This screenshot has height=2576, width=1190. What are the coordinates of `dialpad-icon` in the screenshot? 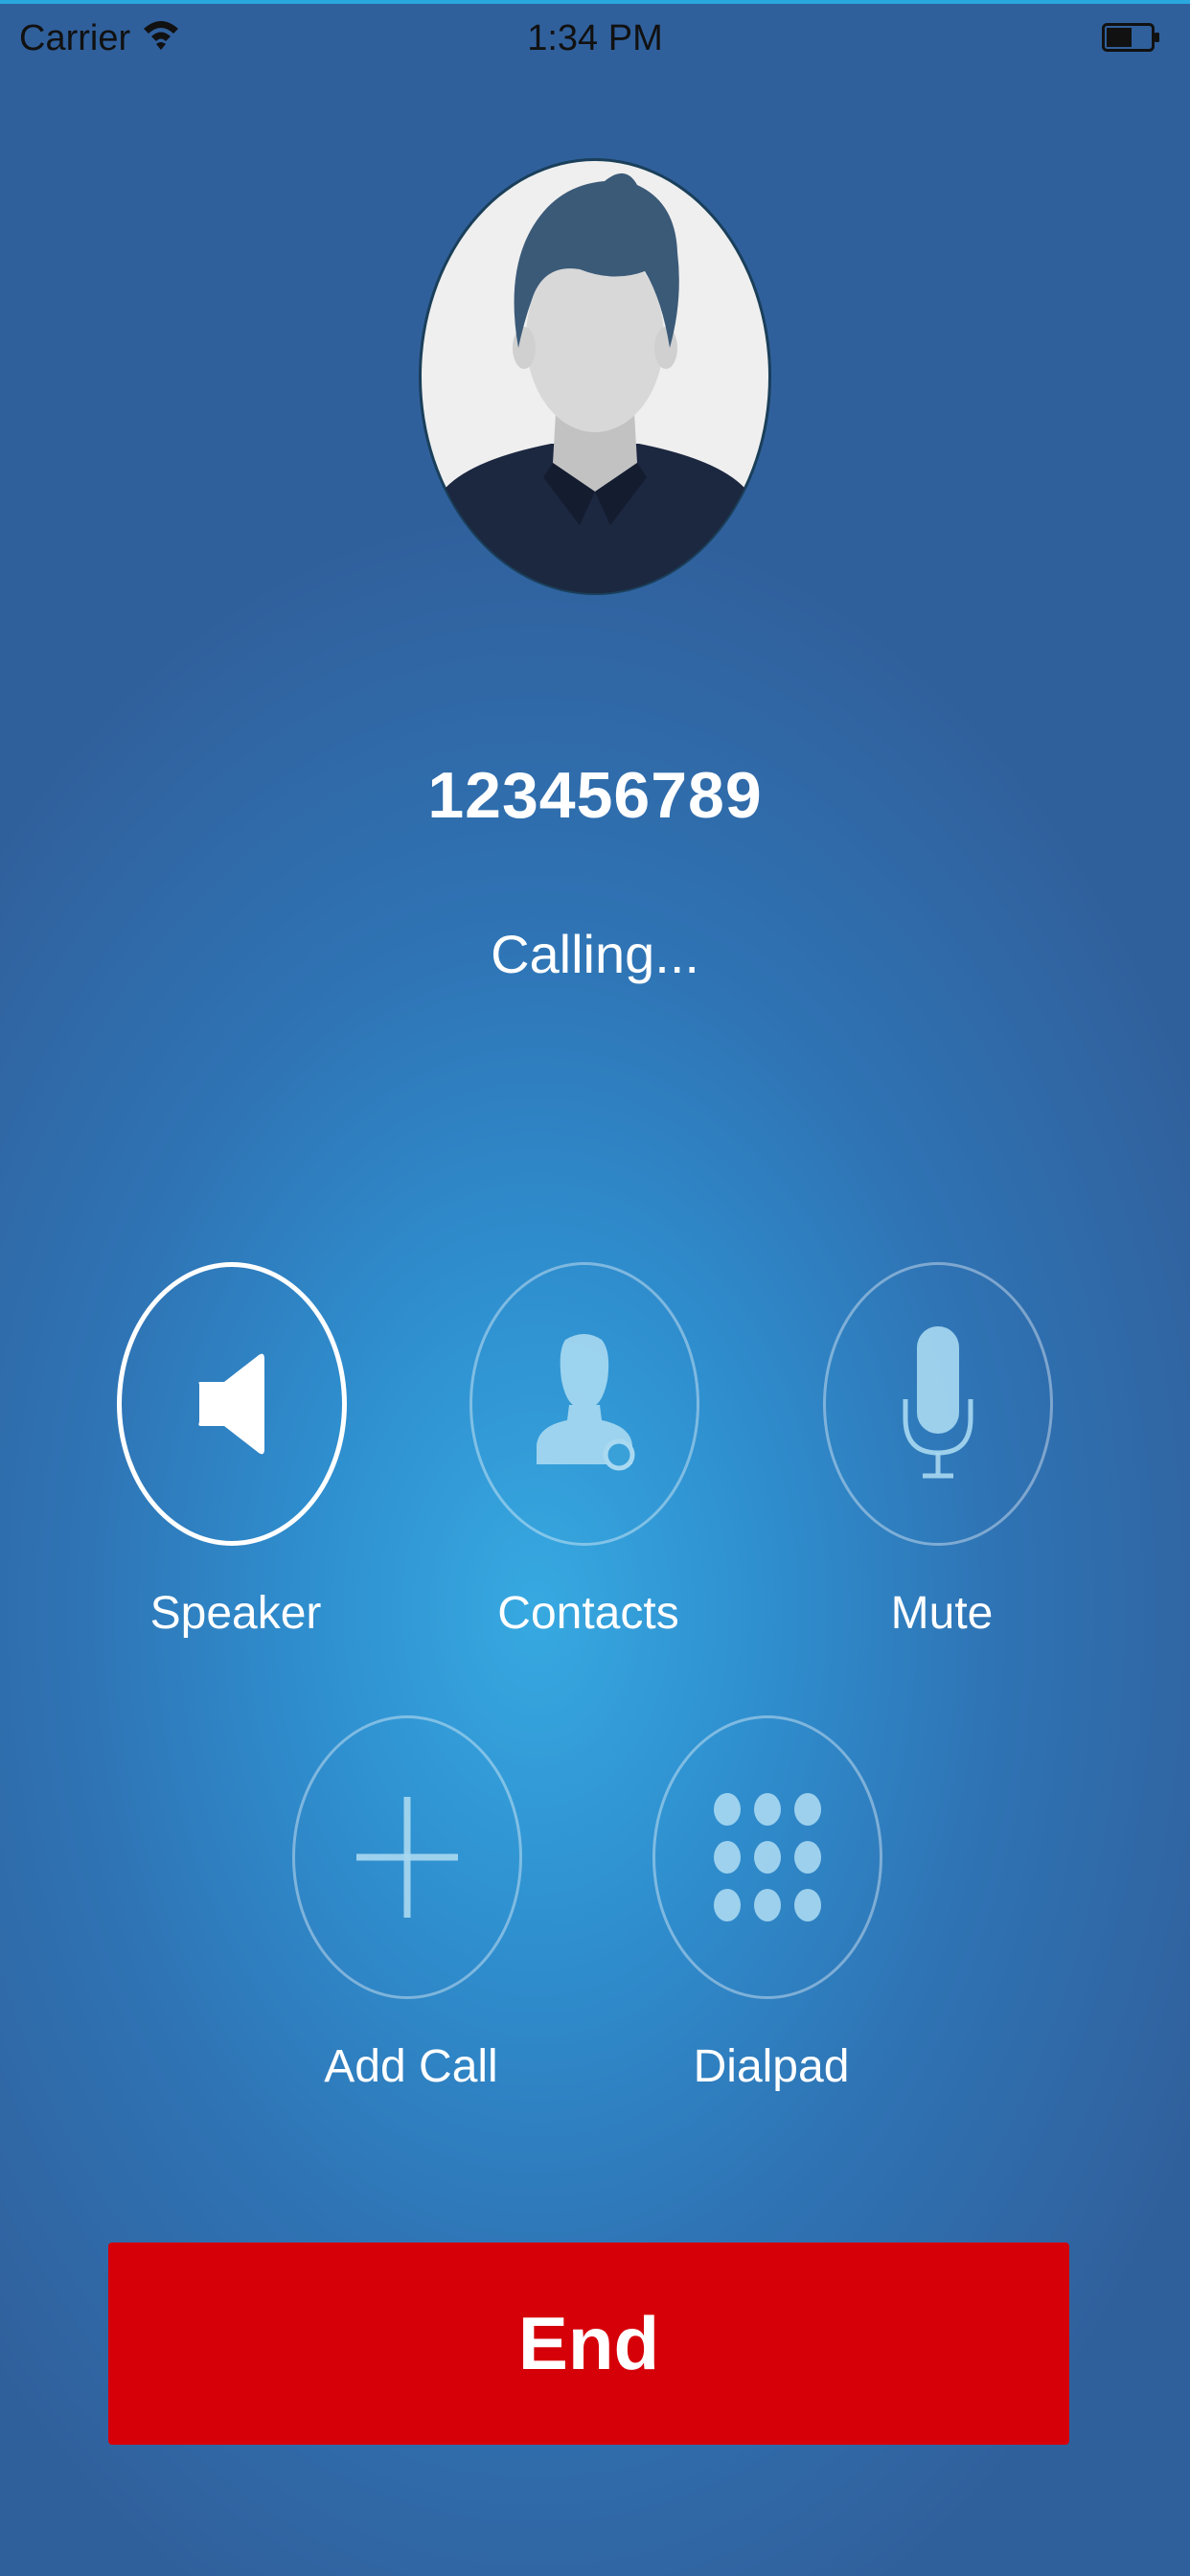 It's located at (767, 1857).